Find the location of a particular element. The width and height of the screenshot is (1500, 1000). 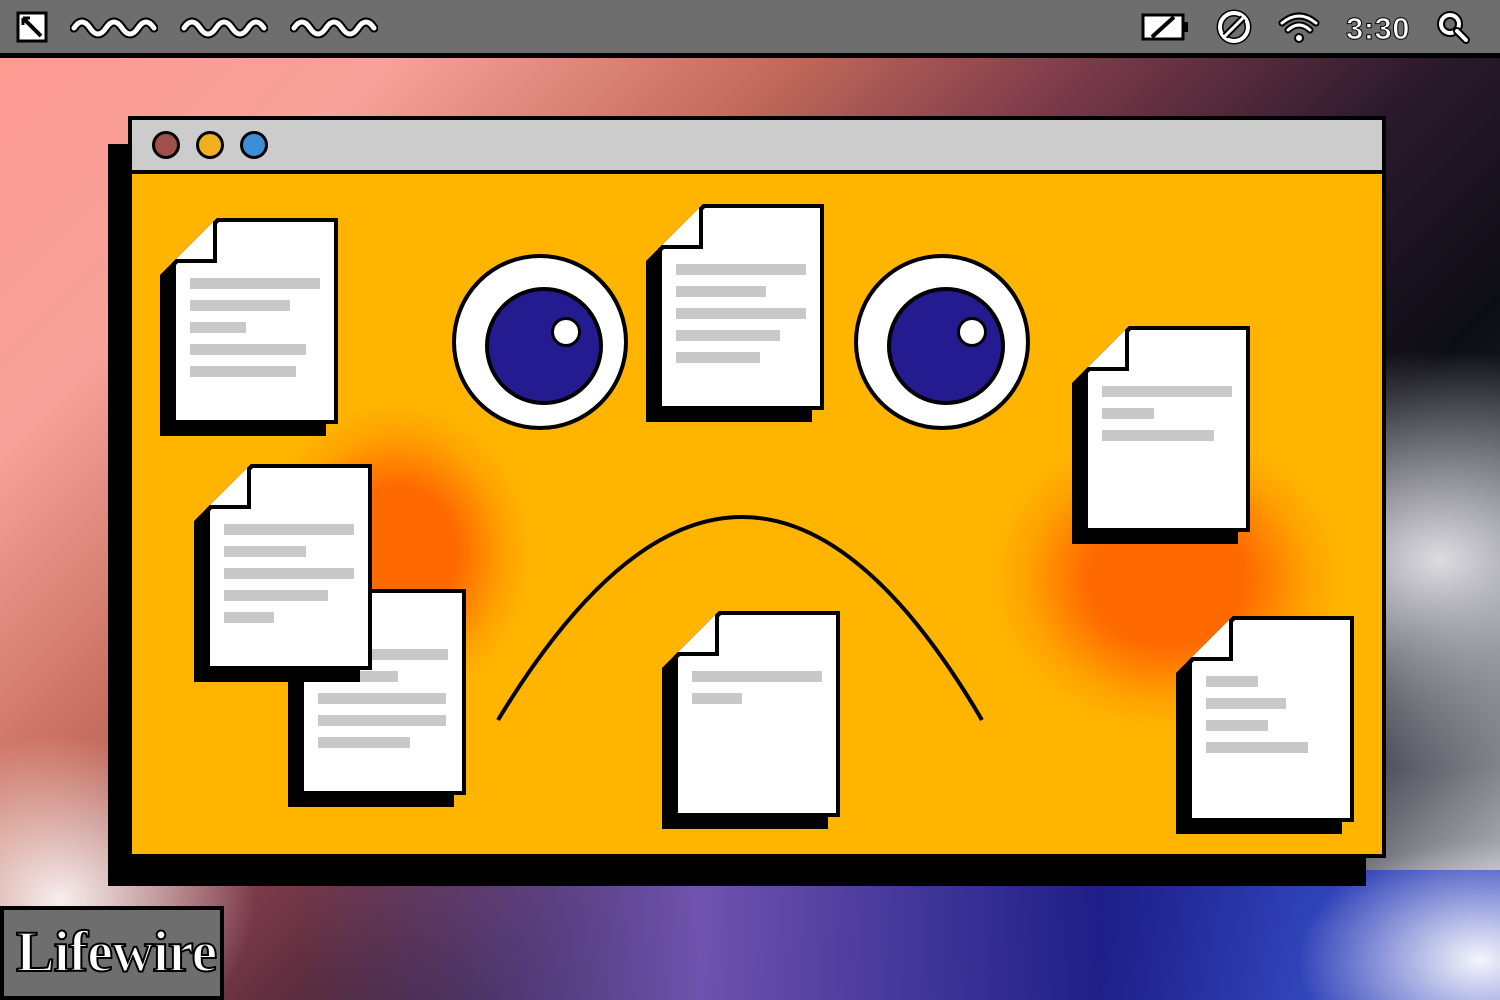

right-eye-glint is located at coordinates (972, 332).